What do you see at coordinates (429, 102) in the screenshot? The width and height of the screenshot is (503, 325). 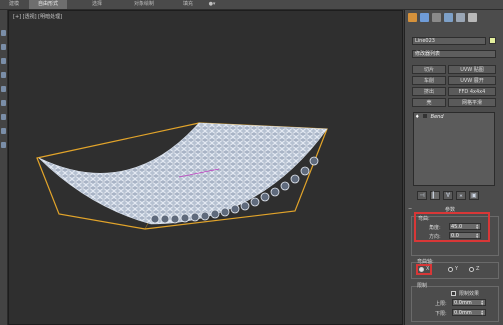 I see `shell-button: 壳` at bounding box center [429, 102].